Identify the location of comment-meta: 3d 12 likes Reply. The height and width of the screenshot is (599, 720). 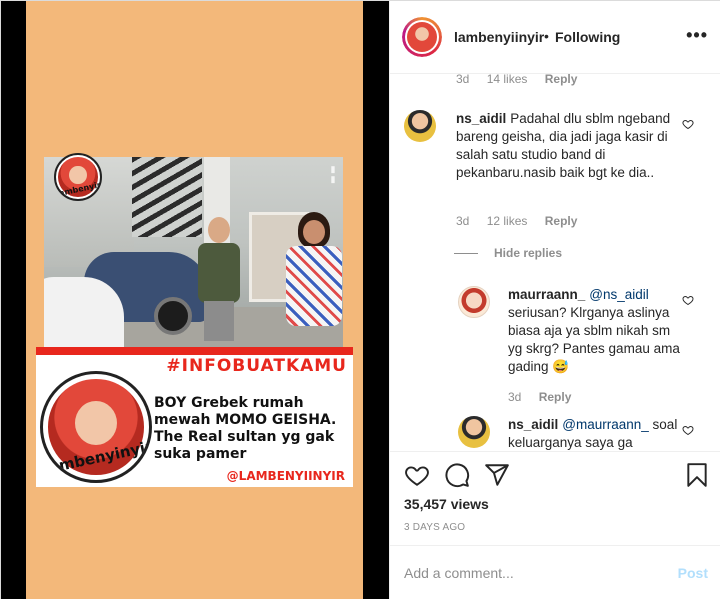
(523, 221).